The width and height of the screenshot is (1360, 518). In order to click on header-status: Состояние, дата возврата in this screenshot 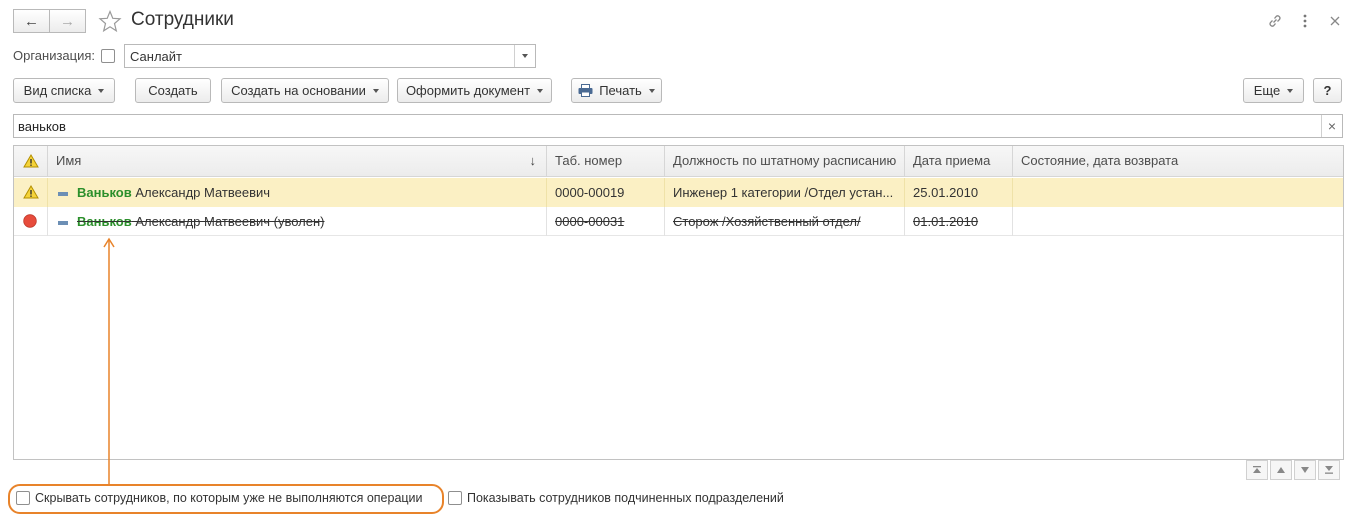, I will do `click(1177, 161)`.